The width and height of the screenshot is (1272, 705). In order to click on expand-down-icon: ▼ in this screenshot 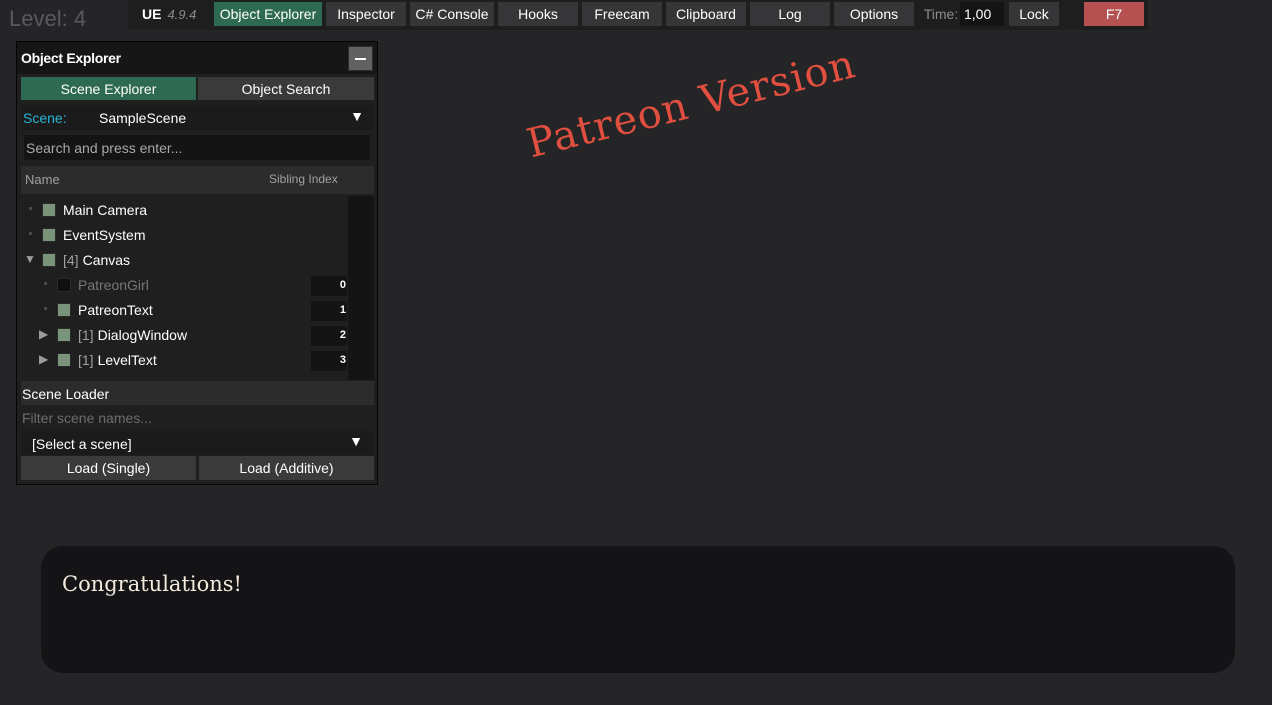, I will do `click(30, 259)`.